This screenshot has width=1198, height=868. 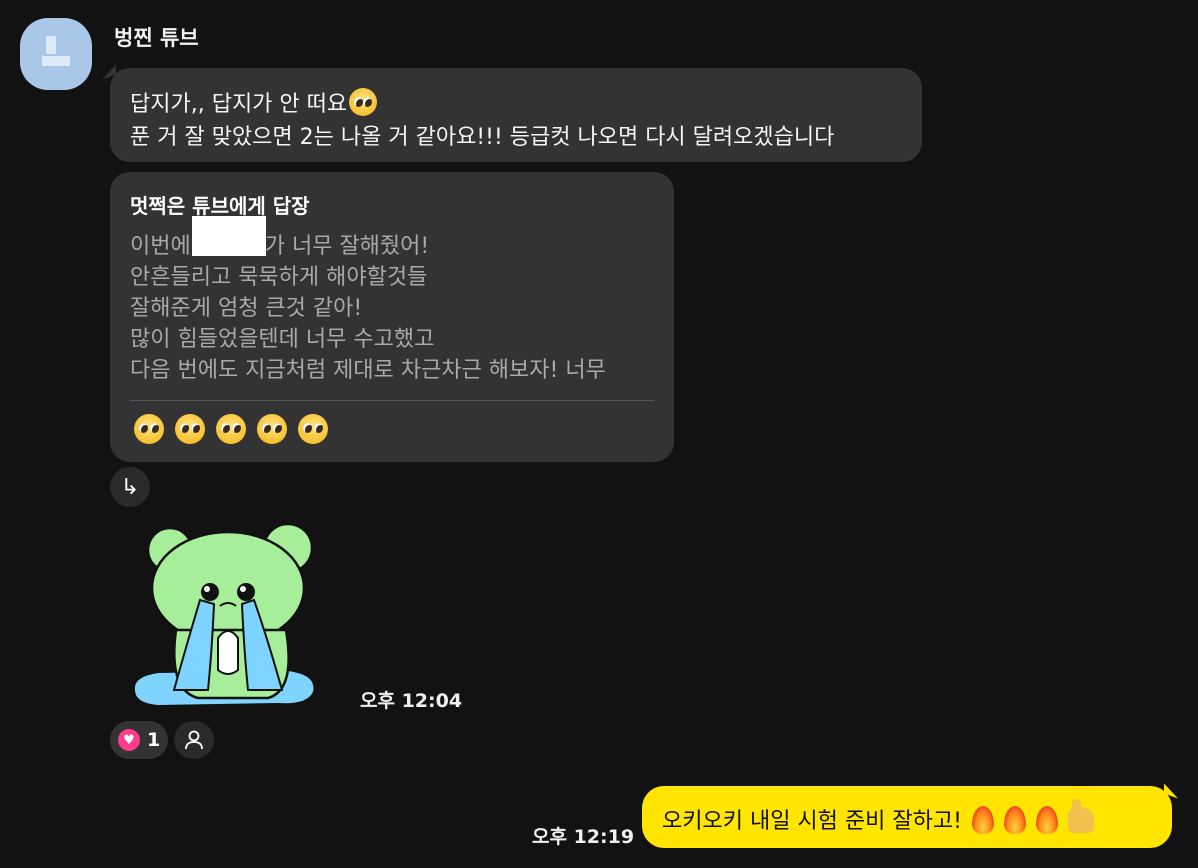 I want to click on reaction-count: 1, so click(x=154, y=740).